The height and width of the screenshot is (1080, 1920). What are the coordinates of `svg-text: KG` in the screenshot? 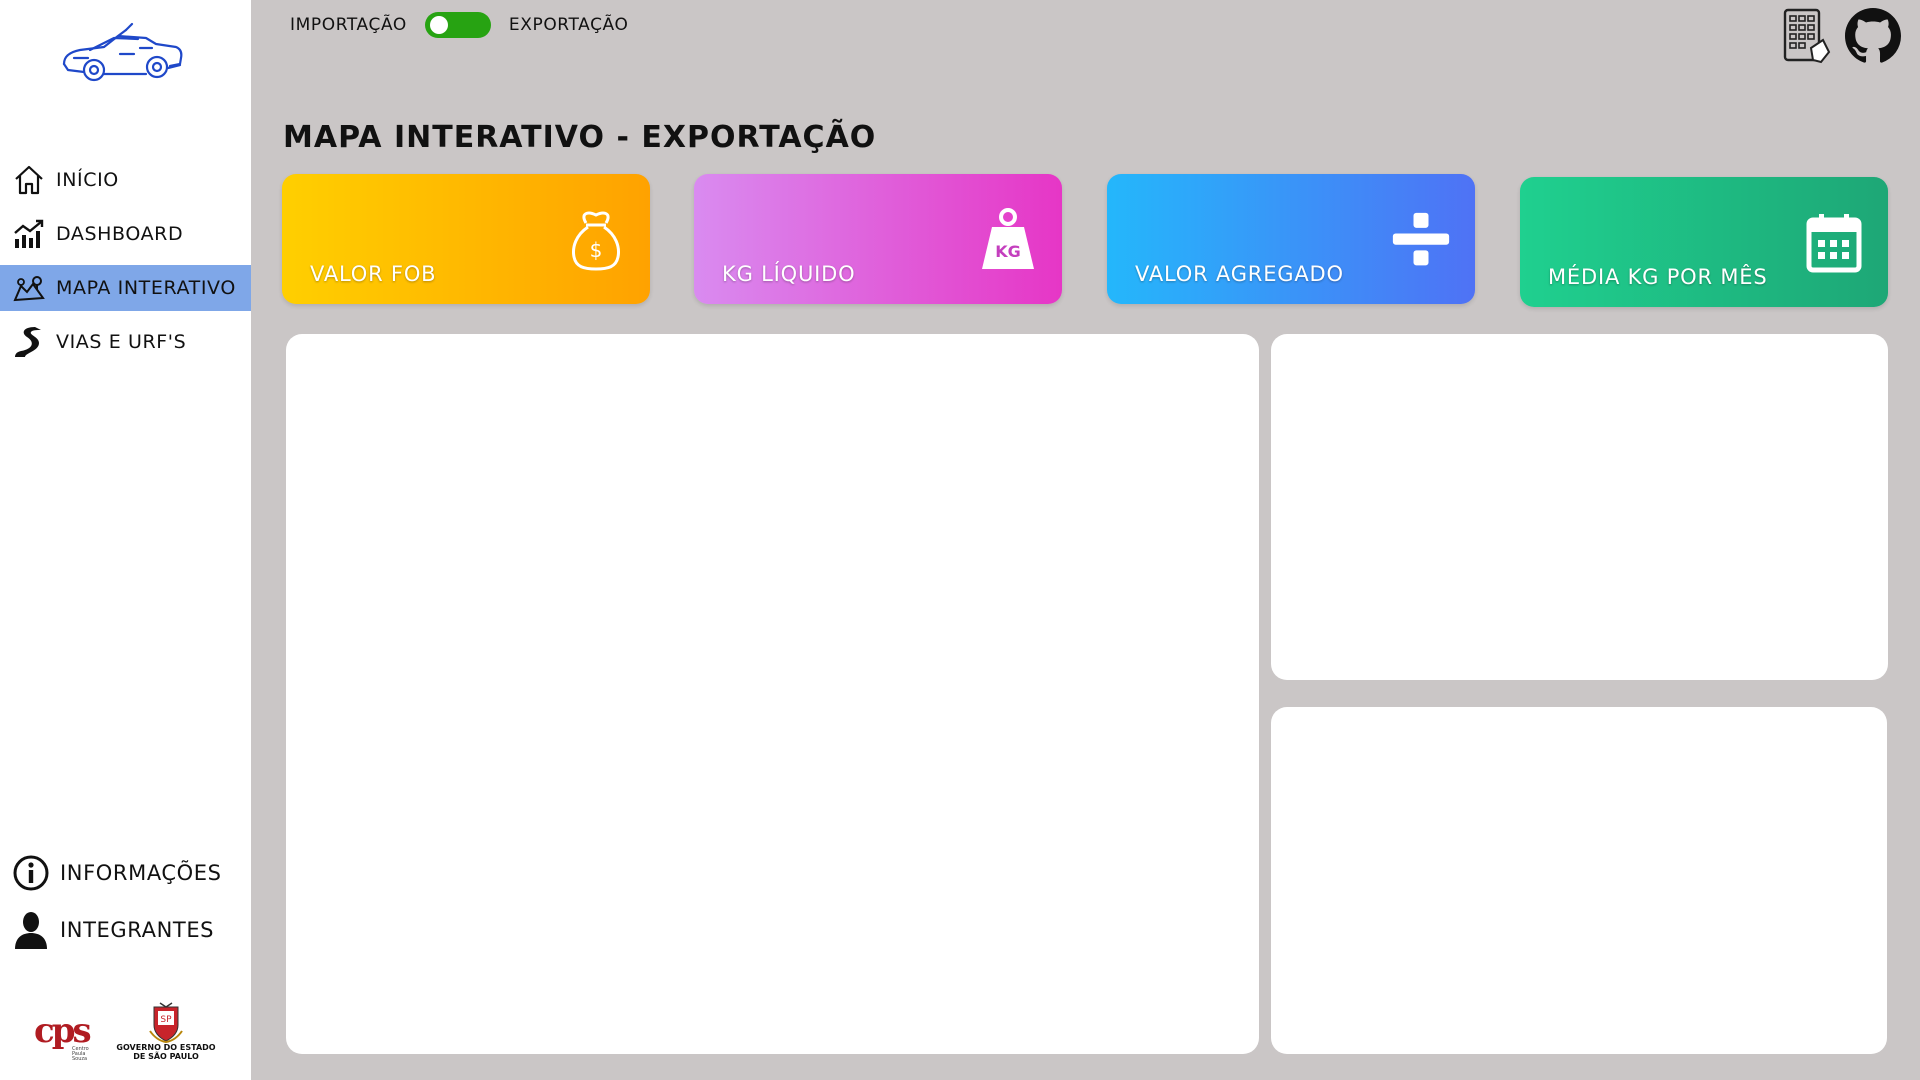 It's located at (1008, 251).